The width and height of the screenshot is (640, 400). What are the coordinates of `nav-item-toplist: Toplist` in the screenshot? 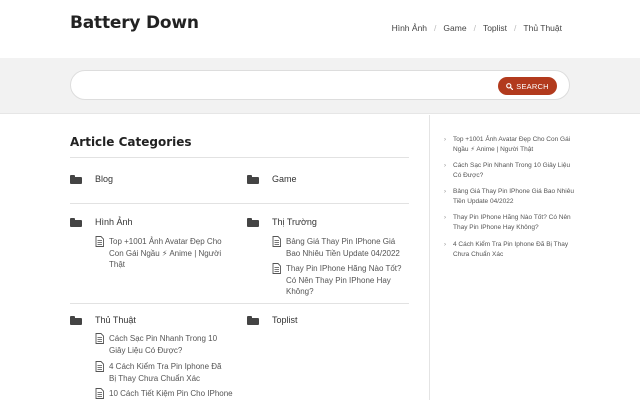 It's located at (495, 28).